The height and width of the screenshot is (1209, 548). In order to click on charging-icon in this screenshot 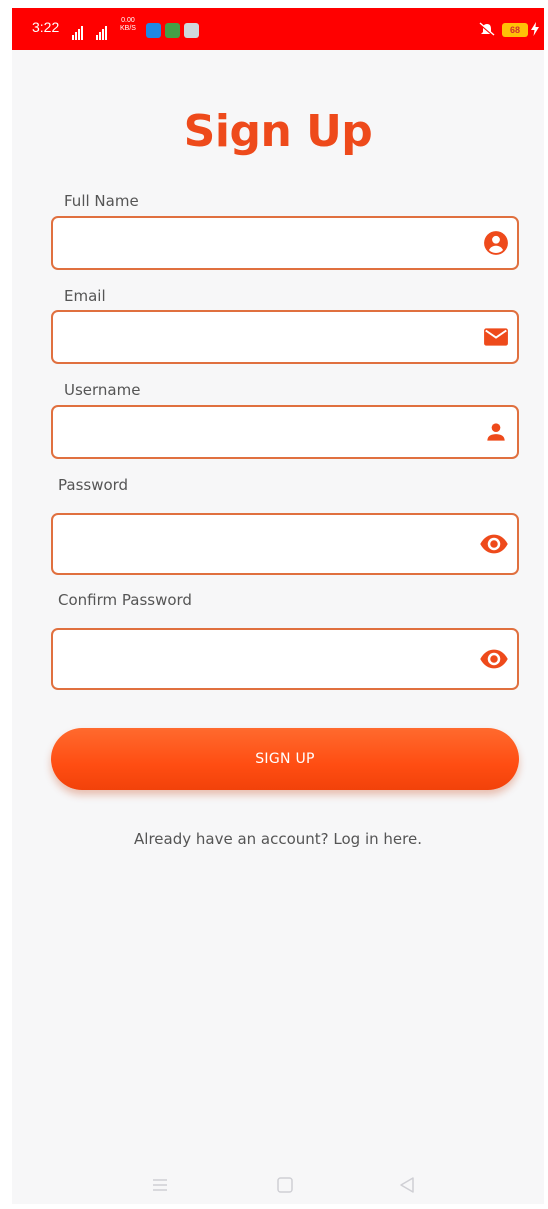, I will do `click(535, 29)`.